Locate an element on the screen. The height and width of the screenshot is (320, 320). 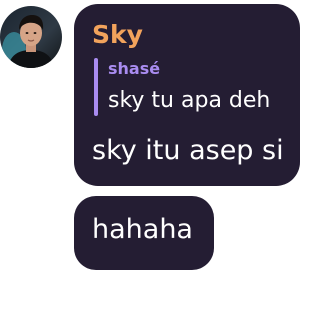
avatar-photo-icon is located at coordinates (31, 37).